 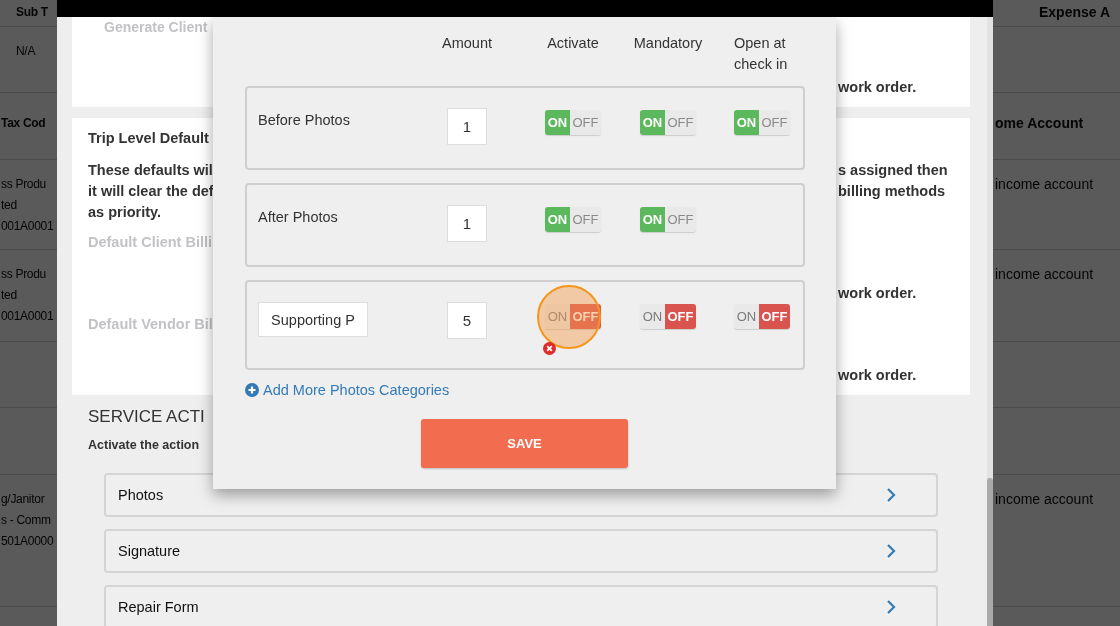 What do you see at coordinates (313, 319) in the screenshot?
I see `category-name-field: Supporting P` at bounding box center [313, 319].